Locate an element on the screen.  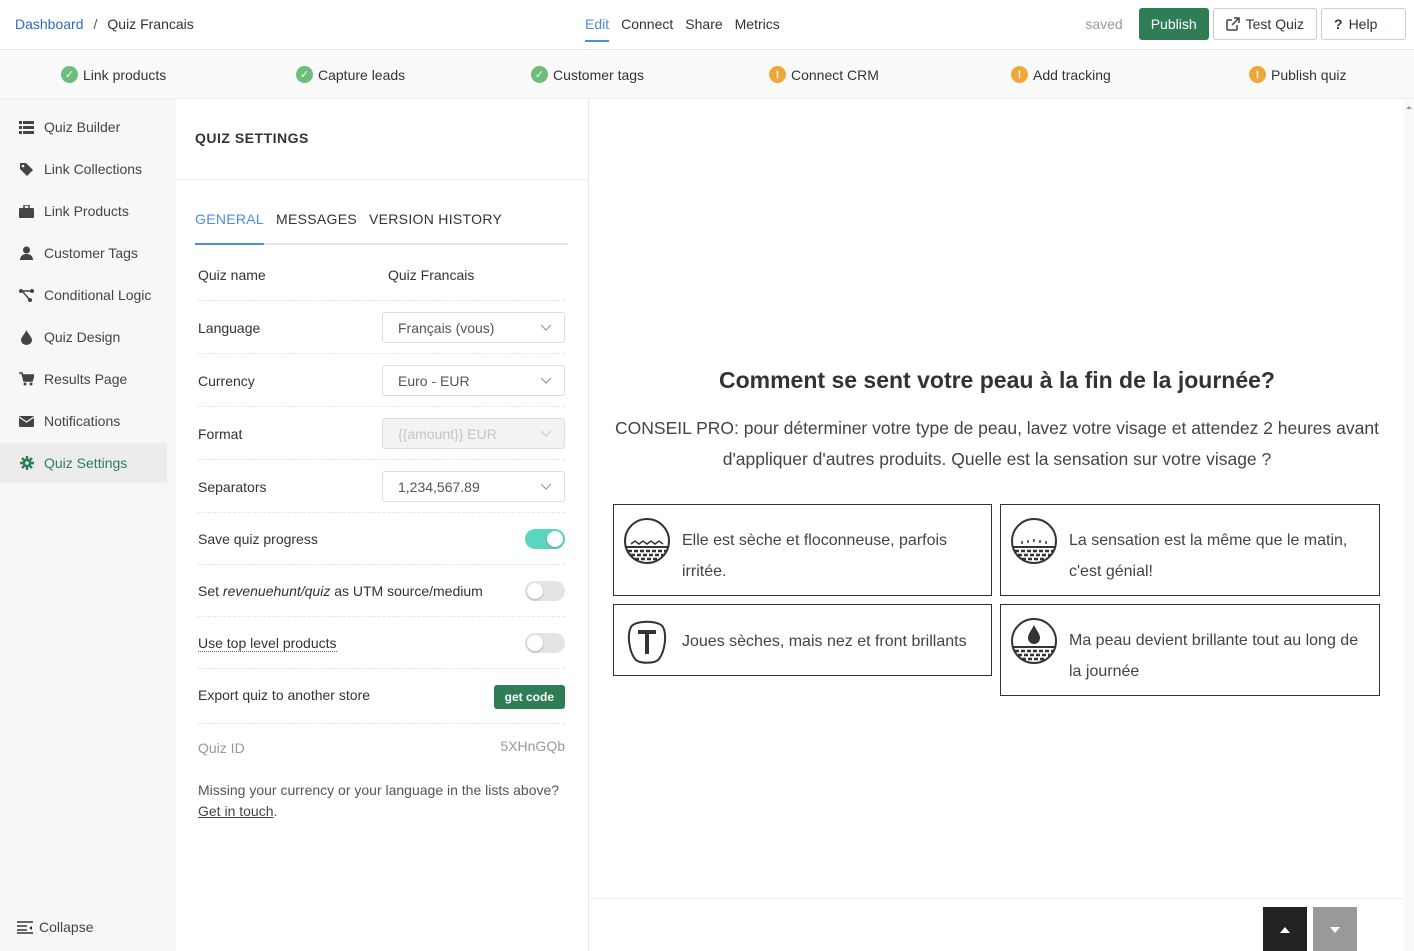
sidebar-item-quiz-builder: Quiz Builder is located at coordinates (83, 127).